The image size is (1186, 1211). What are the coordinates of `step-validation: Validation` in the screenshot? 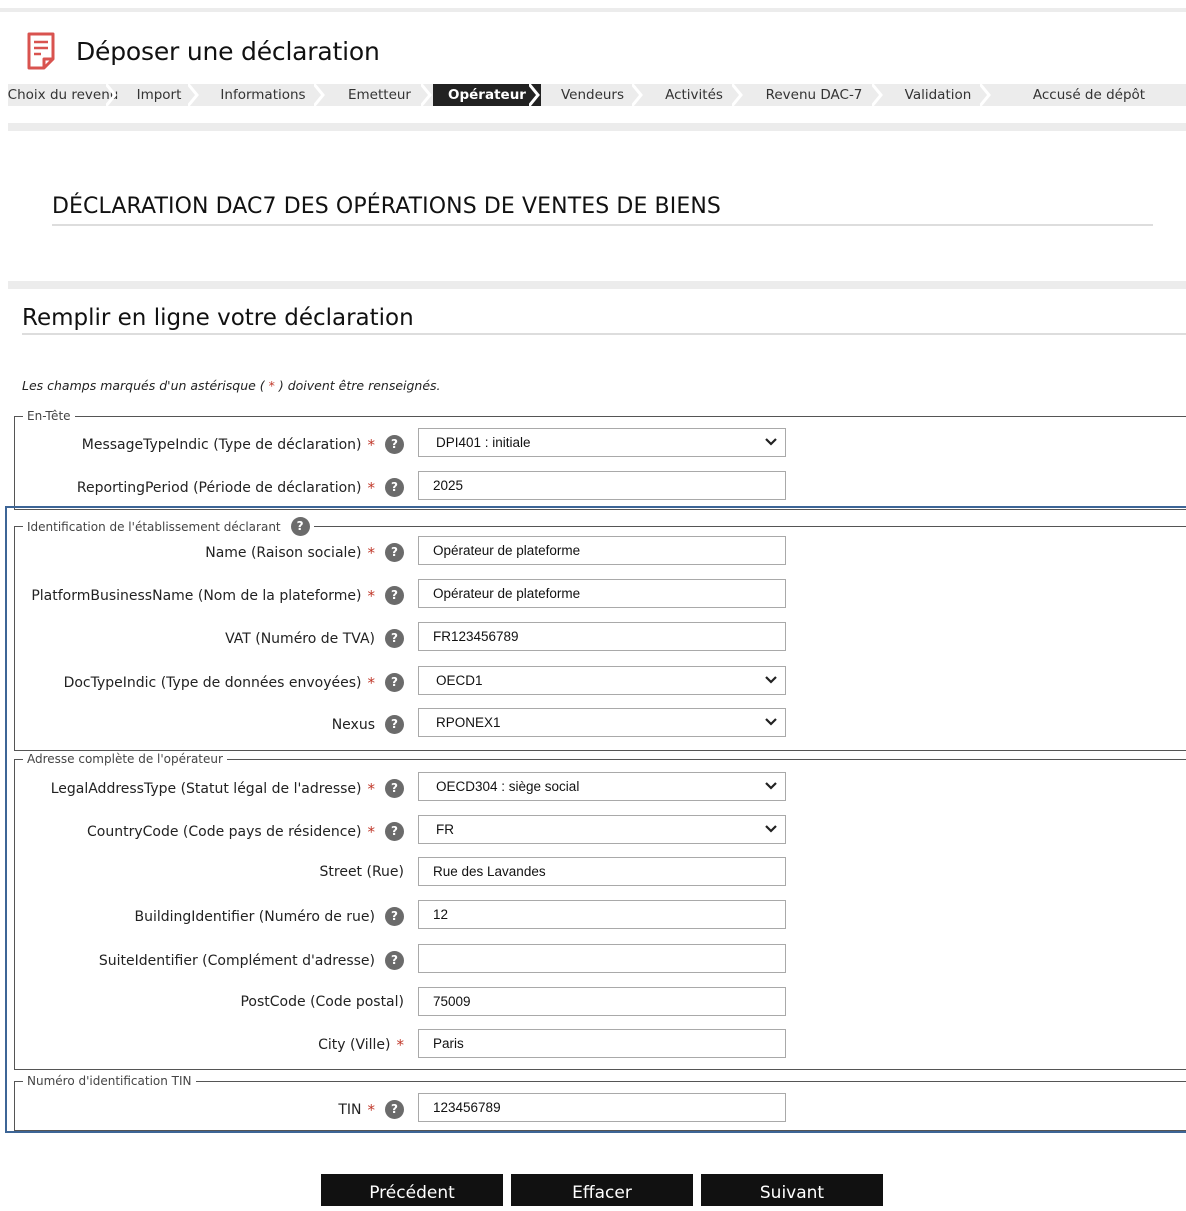 It's located at (938, 95).